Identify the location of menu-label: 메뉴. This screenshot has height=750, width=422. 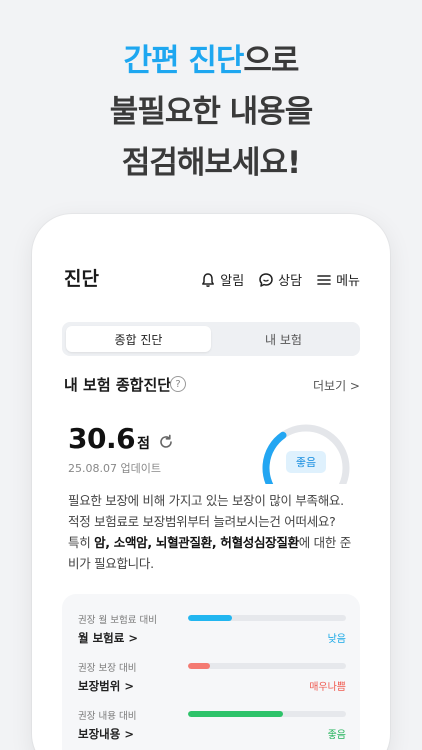
(348, 281).